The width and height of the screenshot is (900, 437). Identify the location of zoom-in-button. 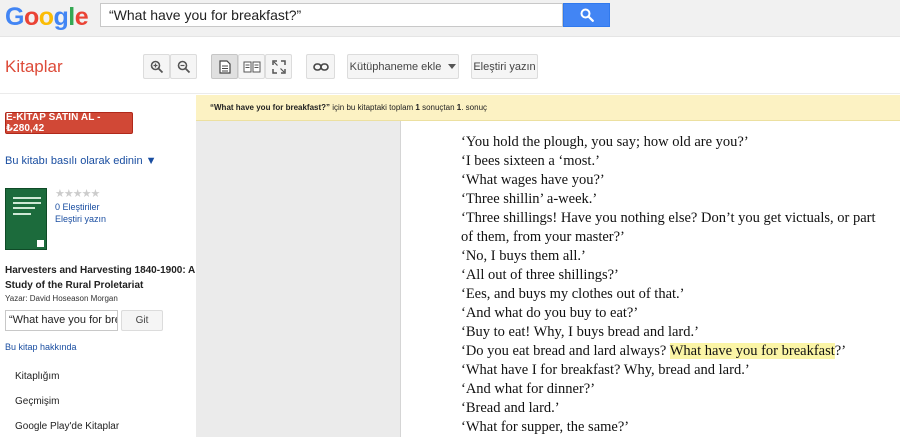
(156, 66).